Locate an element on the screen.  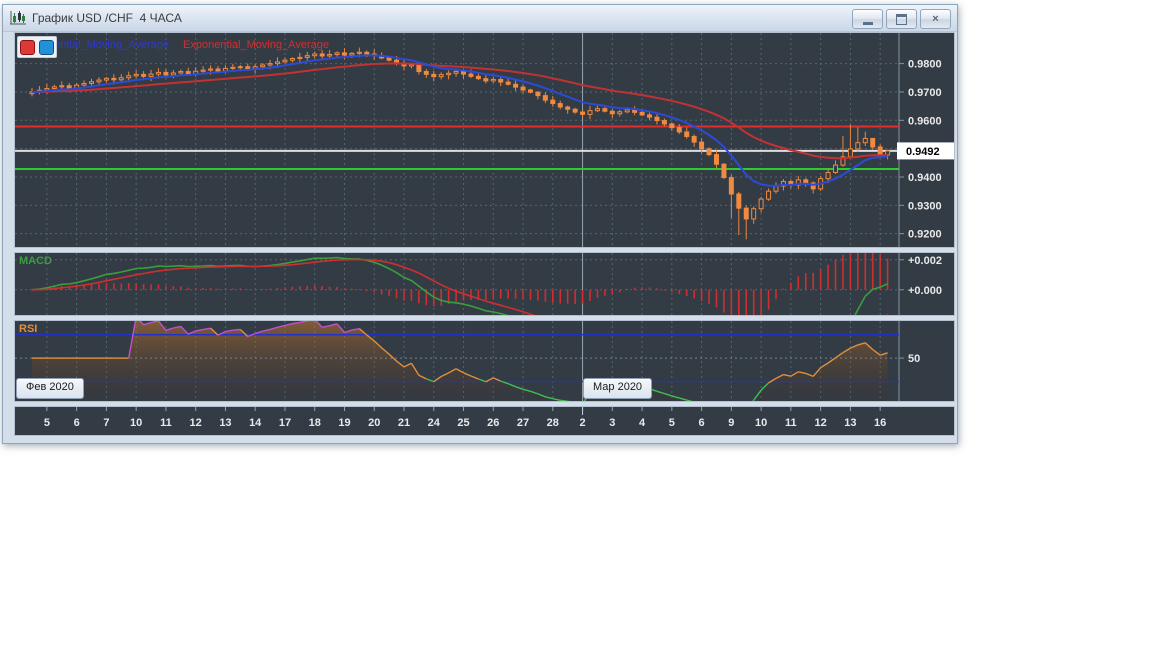
macd-chart: +0.002 +0.000 is located at coordinates (478, 284).